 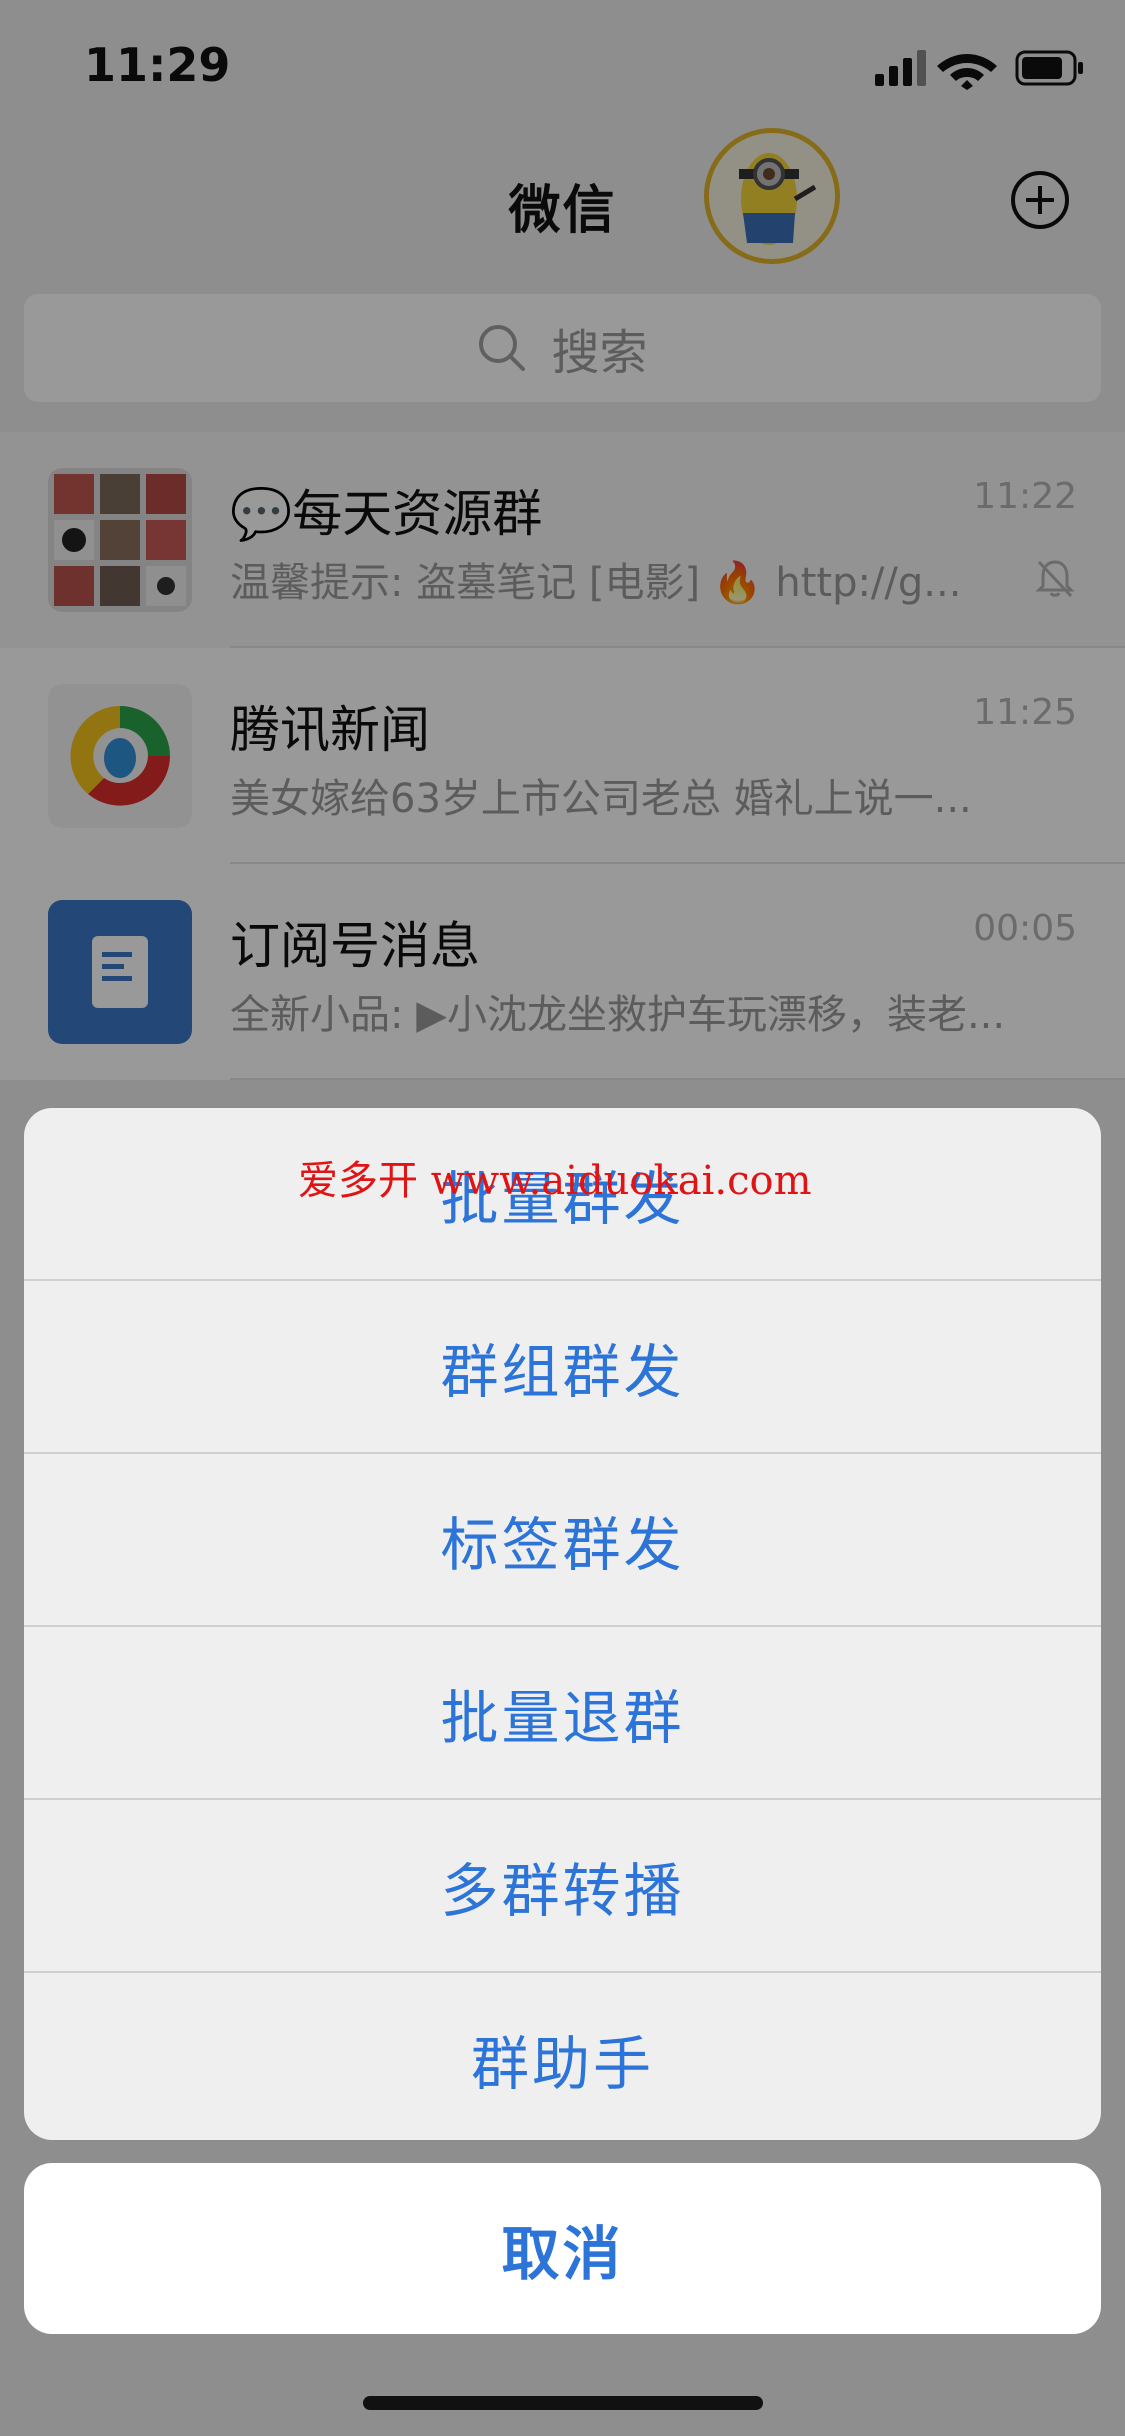 I want to click on action-batch-quit-groups: 批量退群, so click(x=562, y=1713).